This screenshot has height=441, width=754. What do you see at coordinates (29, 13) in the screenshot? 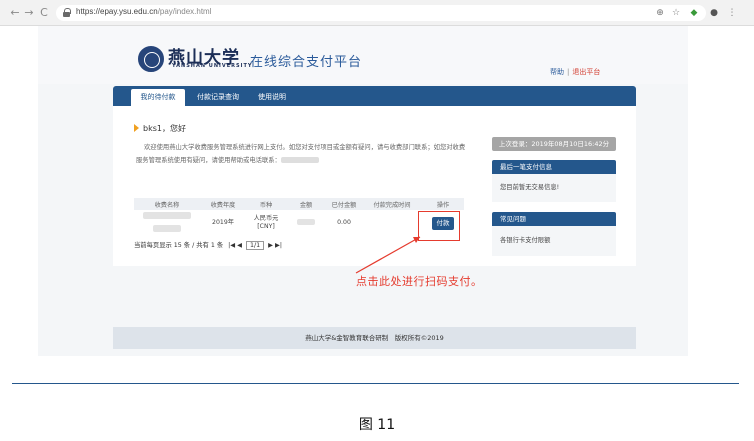
I see `forward-icon: →` at bounding box center [29, 13].